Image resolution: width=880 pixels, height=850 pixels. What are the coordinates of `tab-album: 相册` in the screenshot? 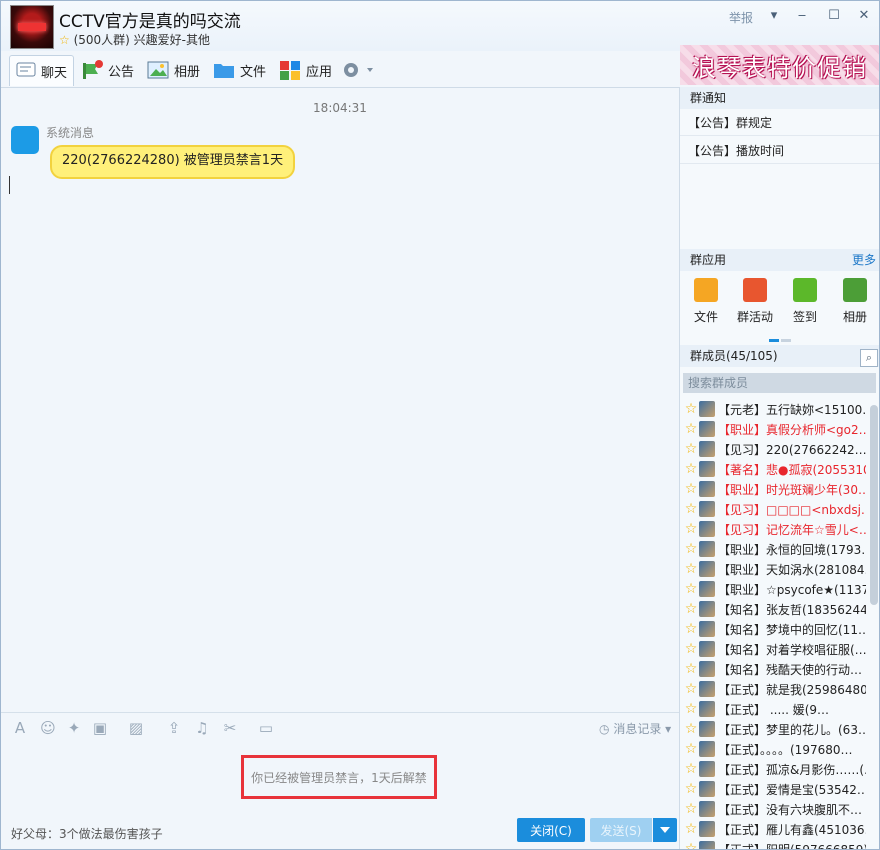 It's located at (173, 70).